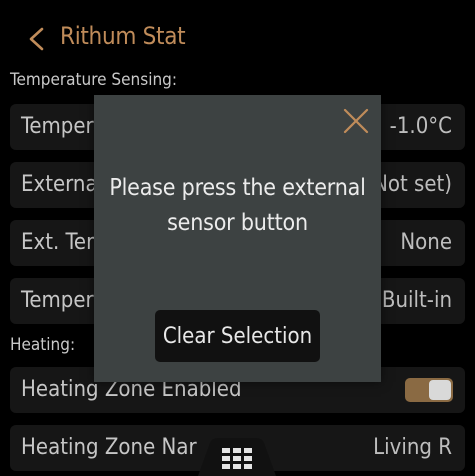 The image size is (475, 476). I want to click on setting-row-label: Ext. Tem, so click(63, 242).